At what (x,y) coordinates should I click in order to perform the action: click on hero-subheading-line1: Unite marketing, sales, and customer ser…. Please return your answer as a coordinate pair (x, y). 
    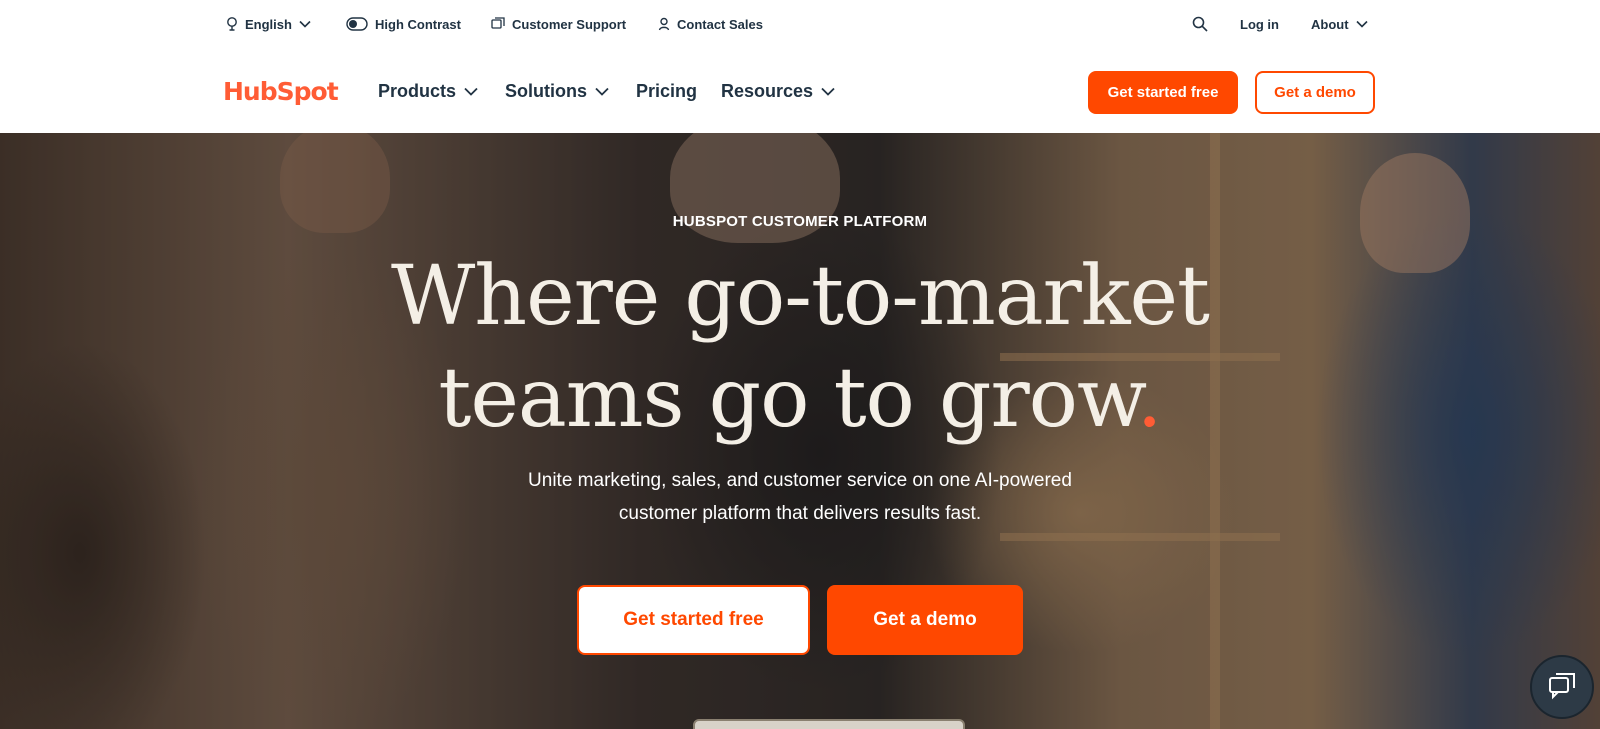
    Looking at the image, I should click on (800, 480).